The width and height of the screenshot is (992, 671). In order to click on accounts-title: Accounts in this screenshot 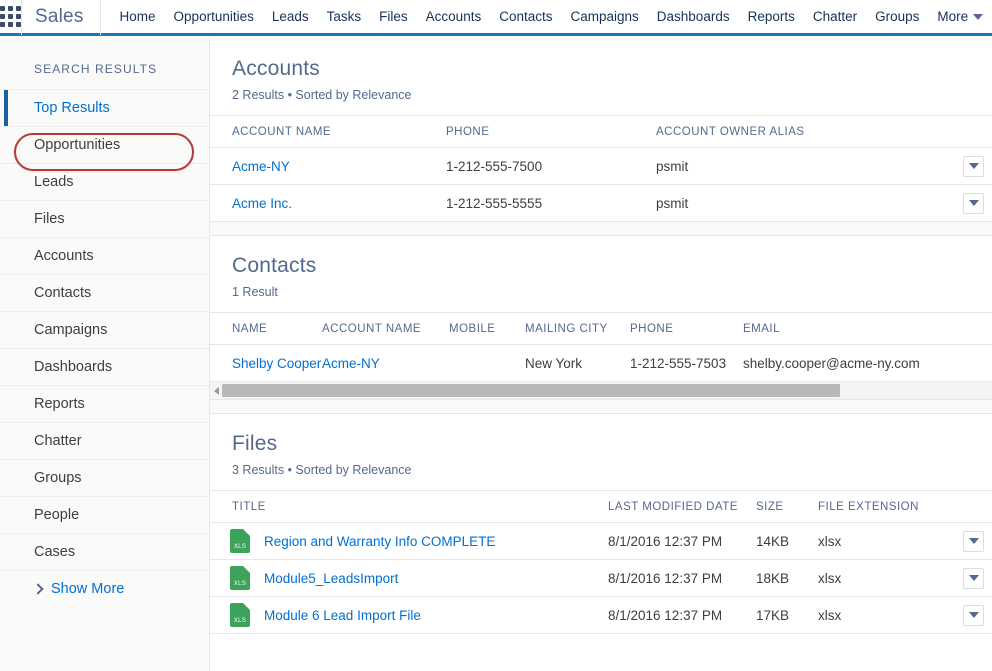, I will do `click(276, 68)`.